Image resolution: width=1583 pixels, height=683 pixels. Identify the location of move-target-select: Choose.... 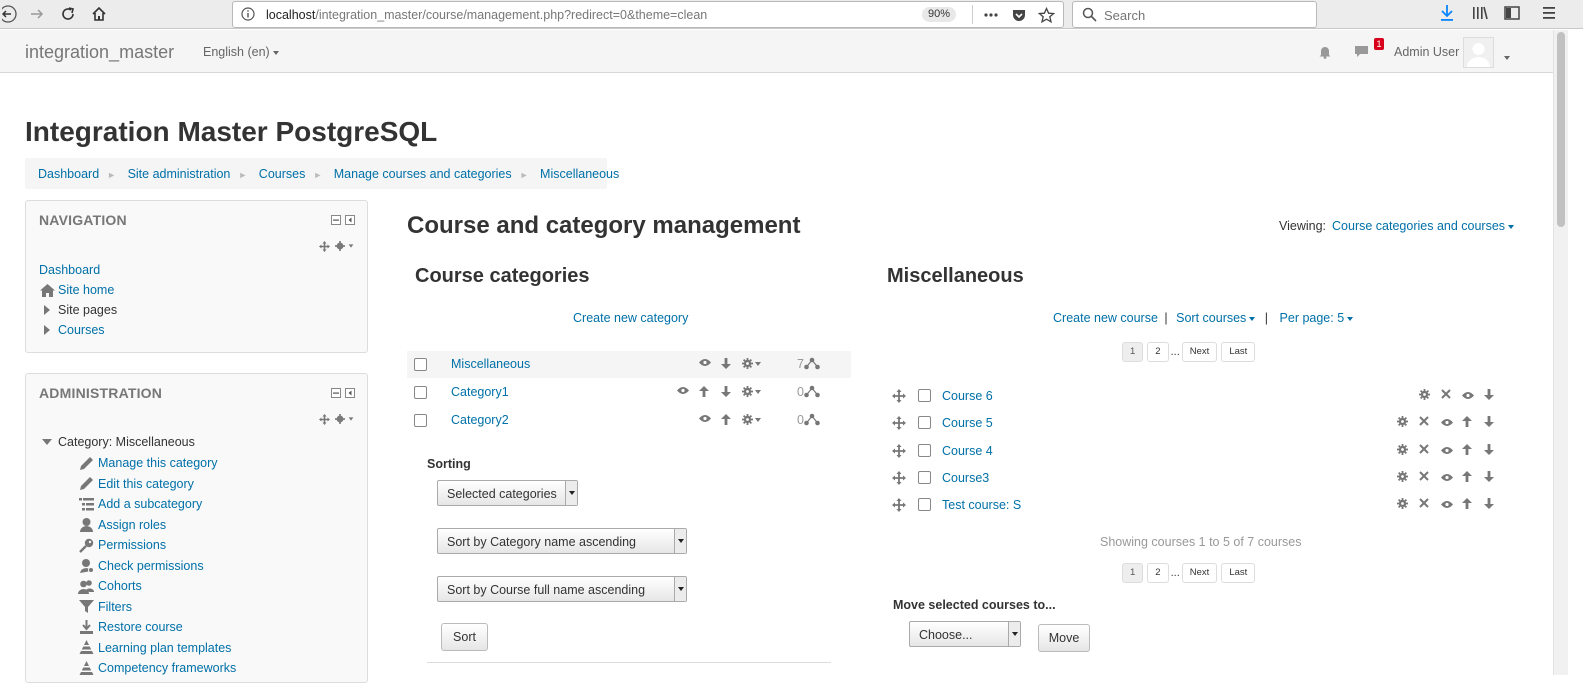
(965, 634).